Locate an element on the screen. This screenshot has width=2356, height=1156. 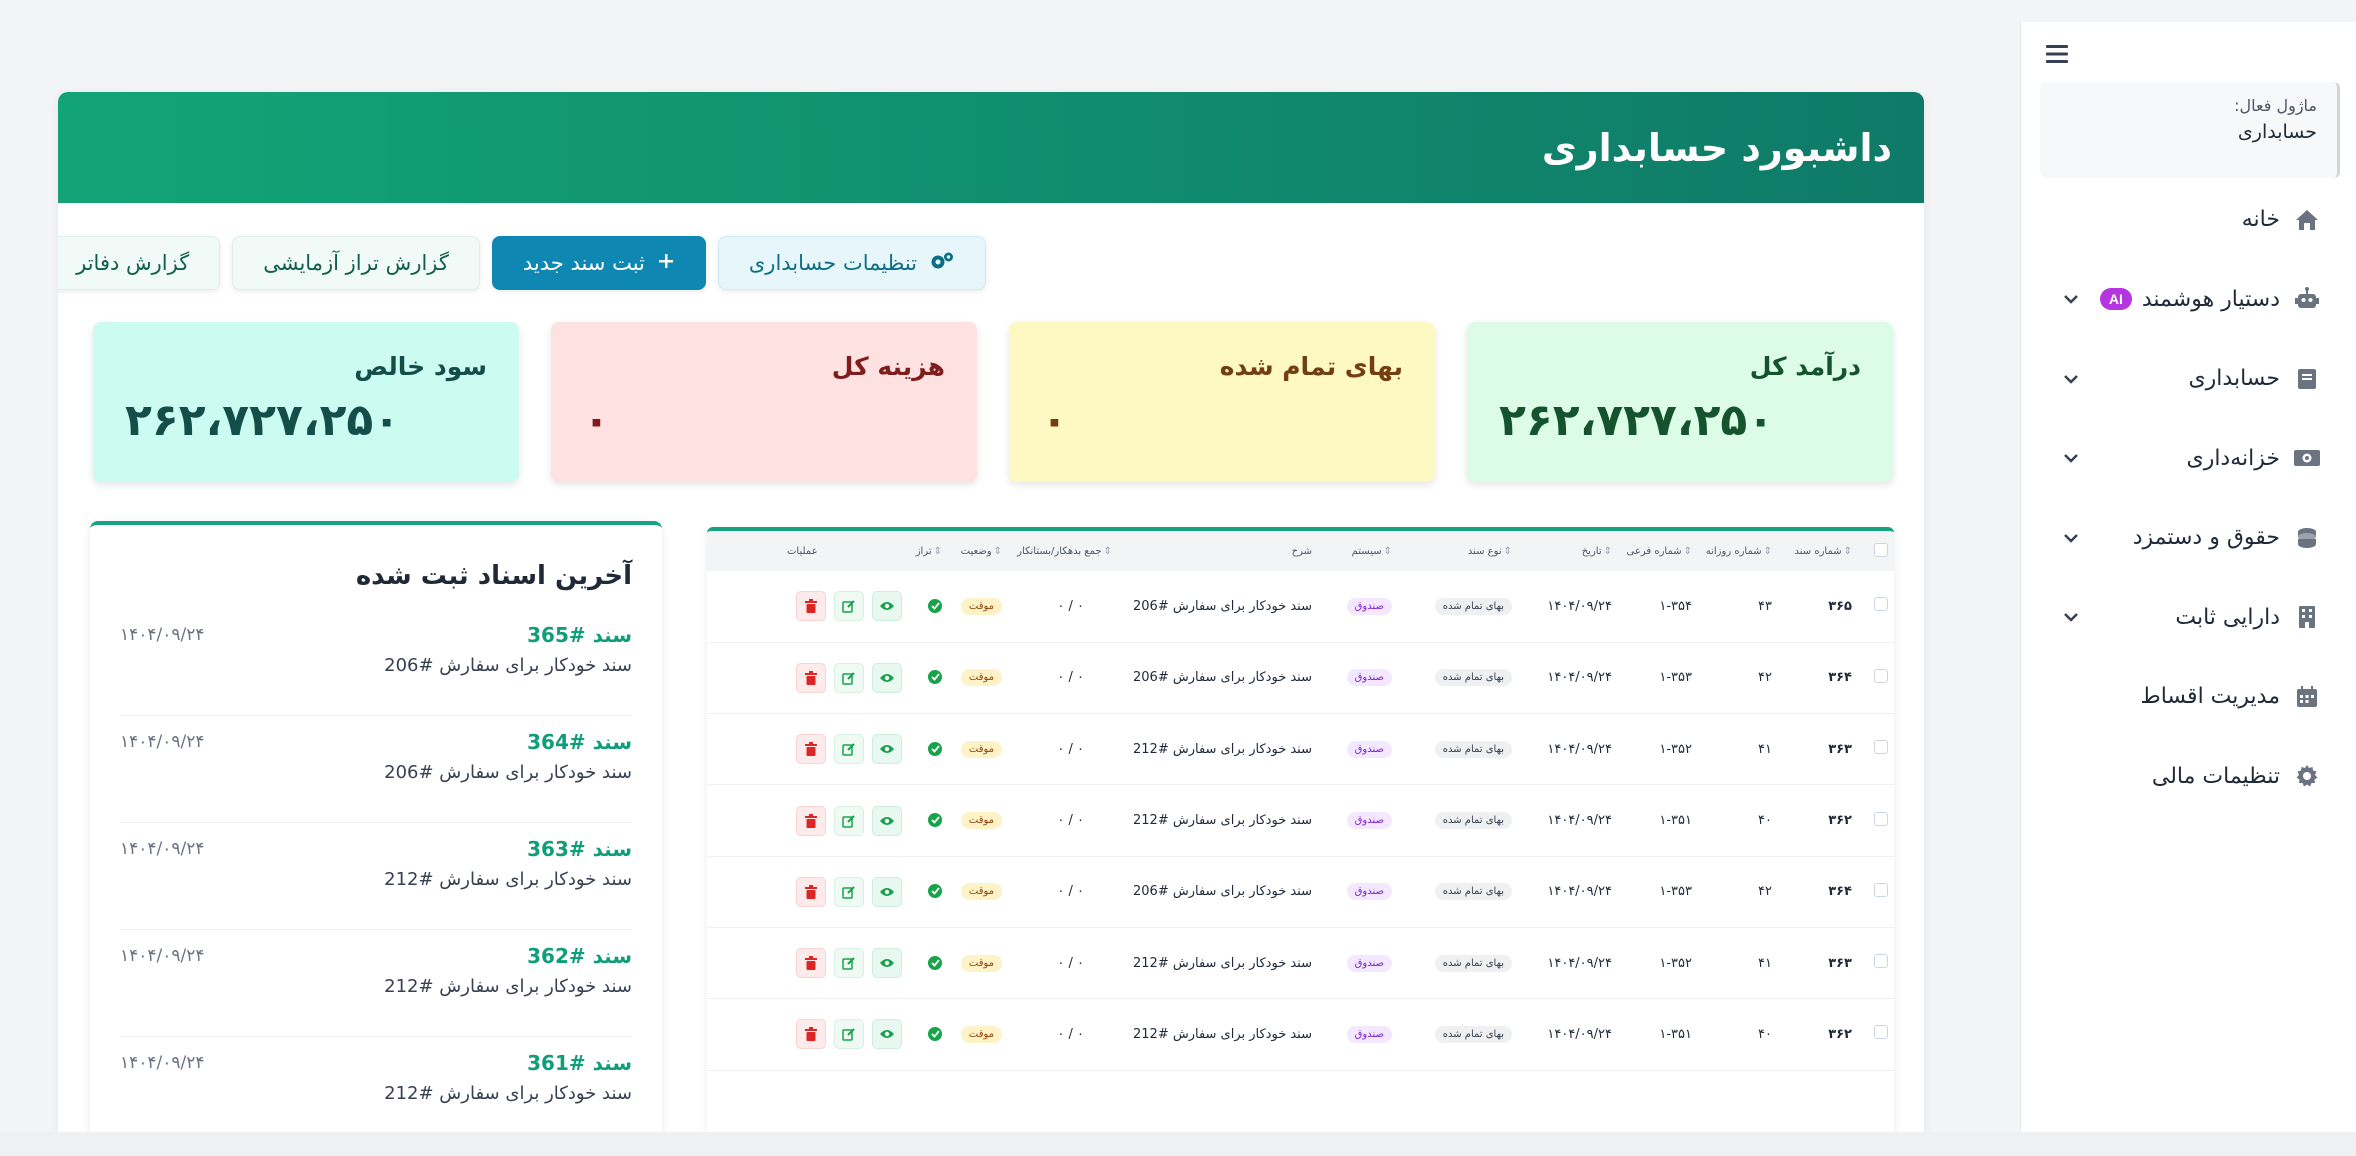
active-module-label: ماژول فعال: is located at coordinates (2275, 105).